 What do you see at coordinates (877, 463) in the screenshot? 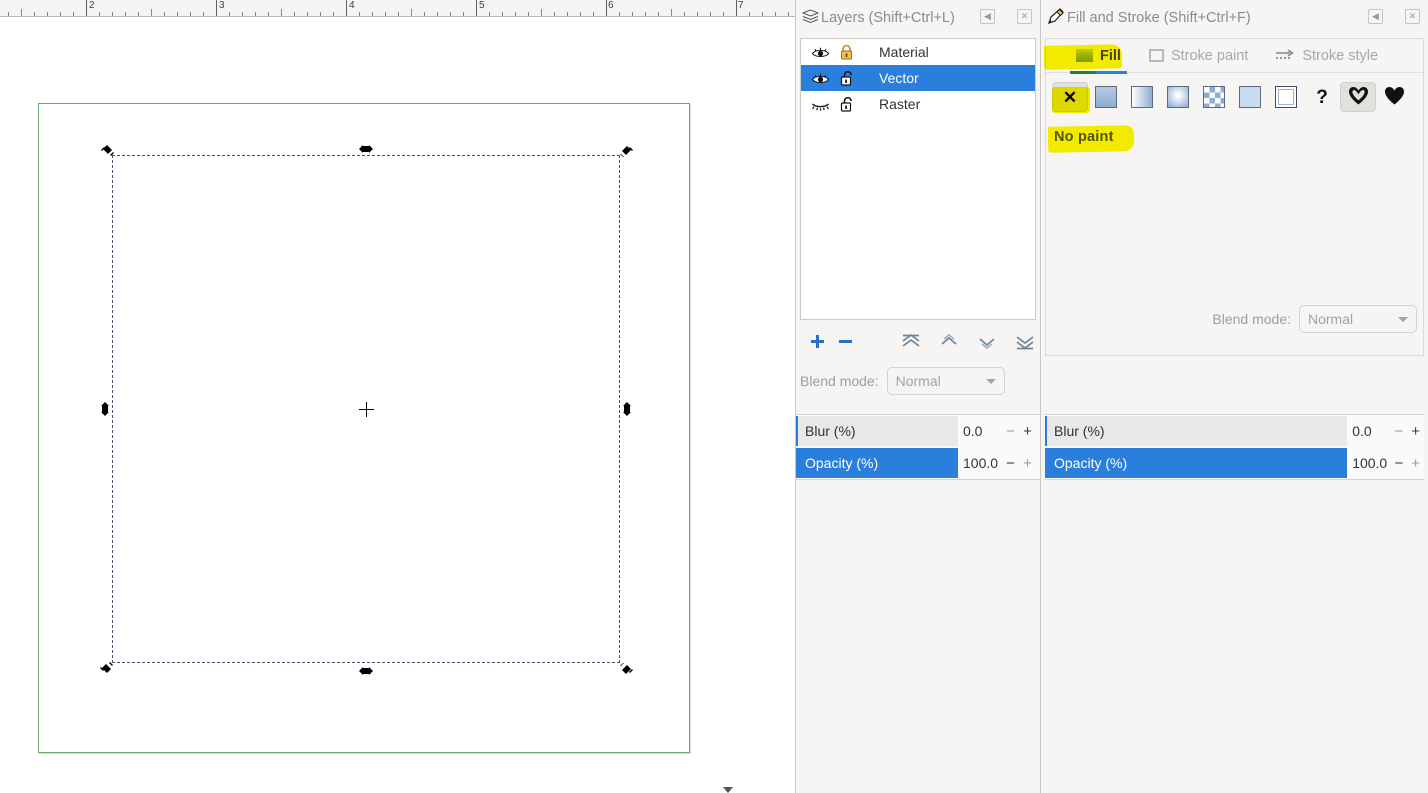
I see `layers-opacity-slider: Opacity (%)` at bounding box center [877, 463].